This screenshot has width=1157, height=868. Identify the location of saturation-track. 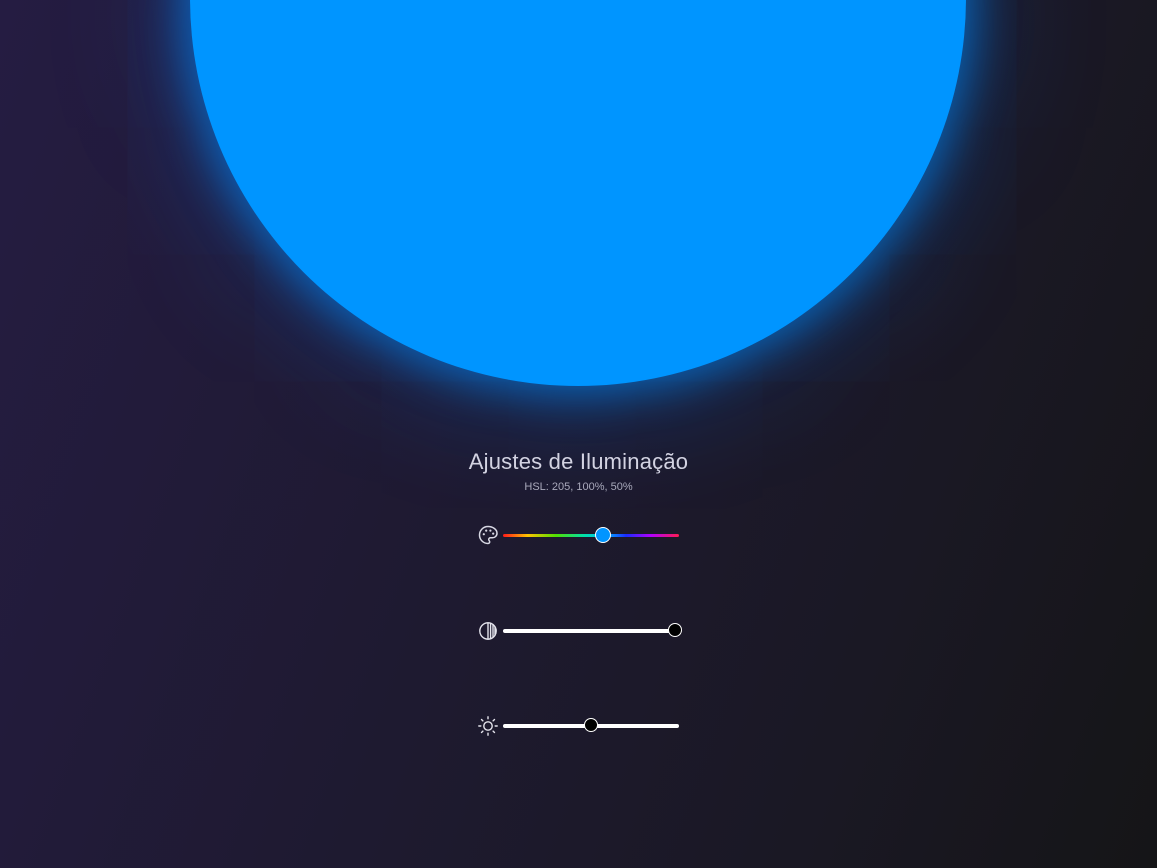
(591, 631).